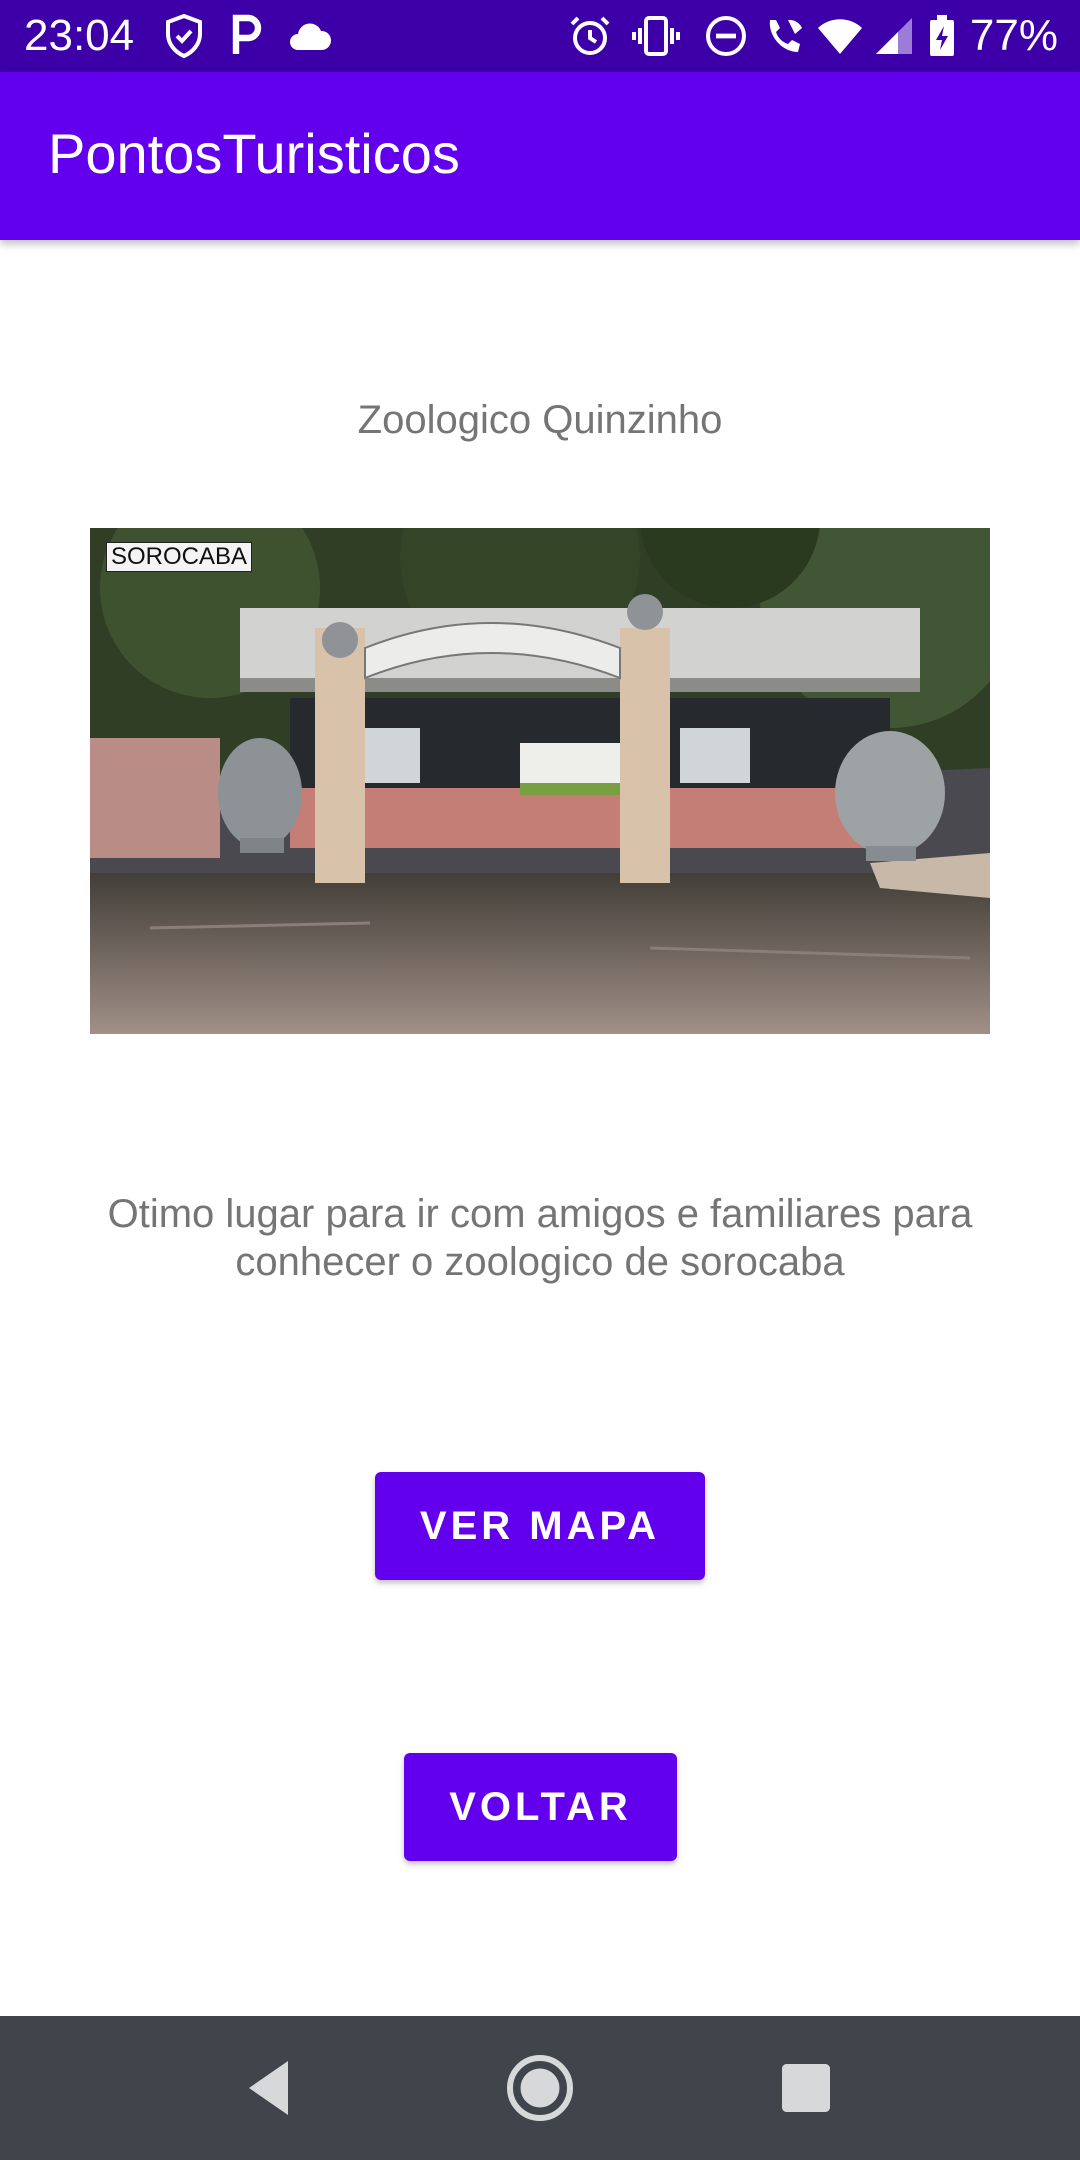 The width and height of the screenshot is (1080, 2160). I want to click on alarm-icon, so click(590, 35).